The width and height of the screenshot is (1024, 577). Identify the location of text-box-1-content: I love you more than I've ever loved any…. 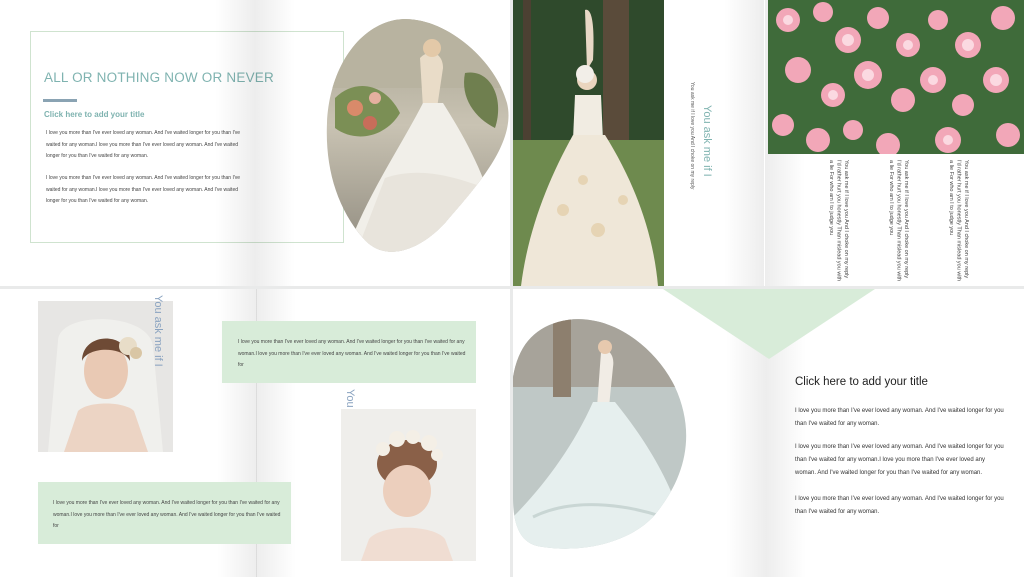
(352, 353).